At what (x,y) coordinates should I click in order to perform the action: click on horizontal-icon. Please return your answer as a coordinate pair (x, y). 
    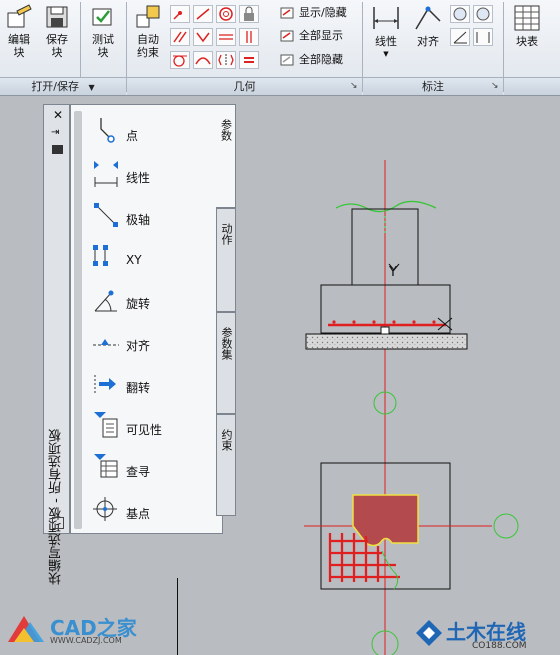
    Looking at the image, I should click on (226, 37).